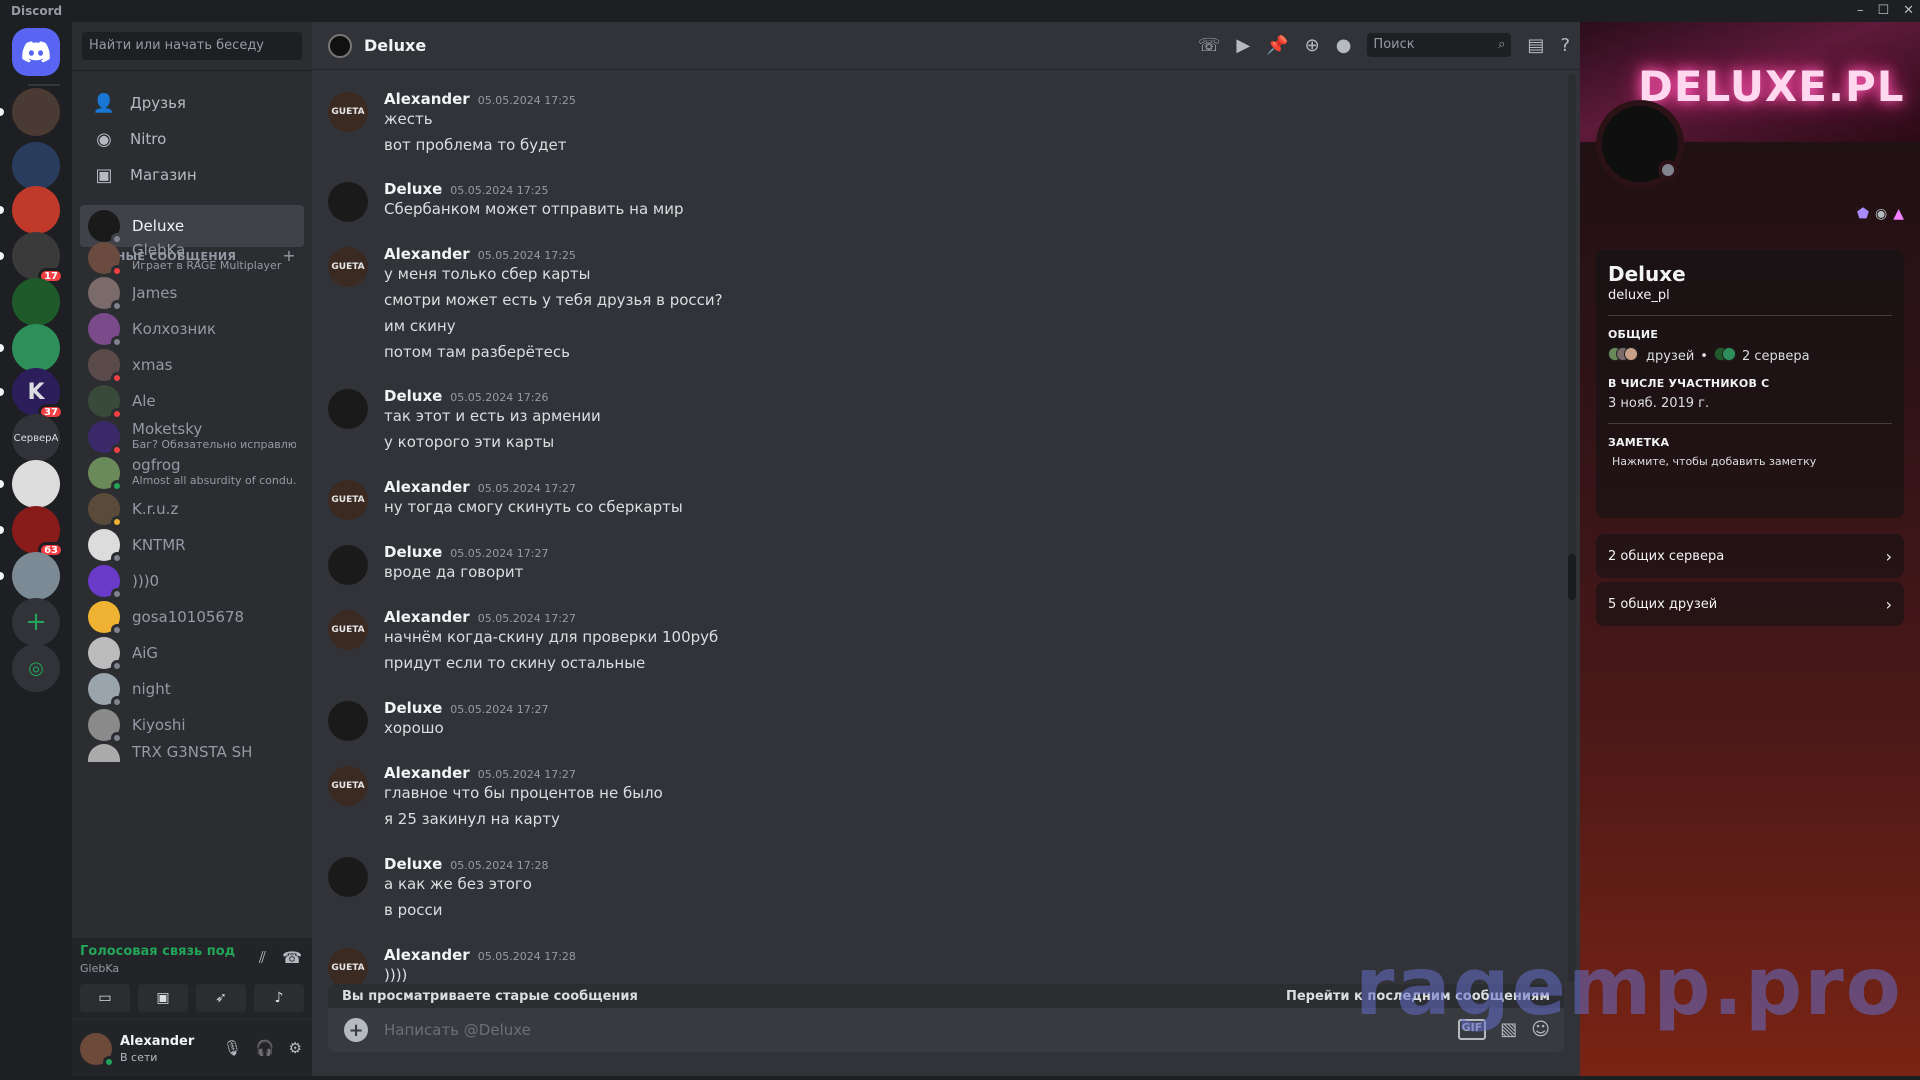 This screenshot has width=1920, height=1080. Describe the element at coordinates (457, 1030) in the screenshot. I see `message-input: Написать @Deluxe` at that location.